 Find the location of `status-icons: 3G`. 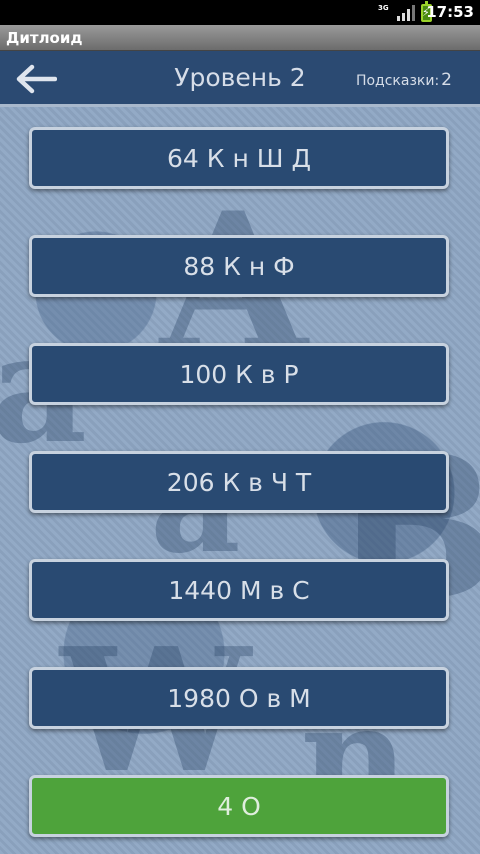

status-icons: 3G is located at coordinates (404, 12).